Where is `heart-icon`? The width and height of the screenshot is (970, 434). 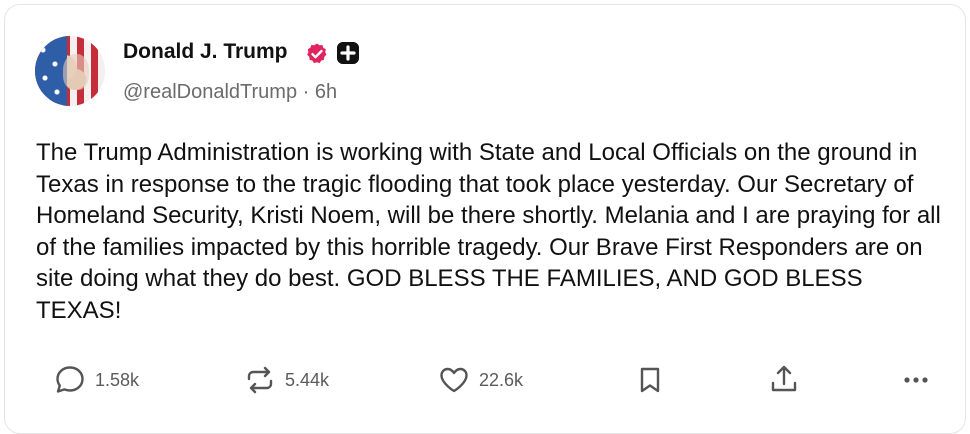
heart-icon is located at coordinates (454, 380).